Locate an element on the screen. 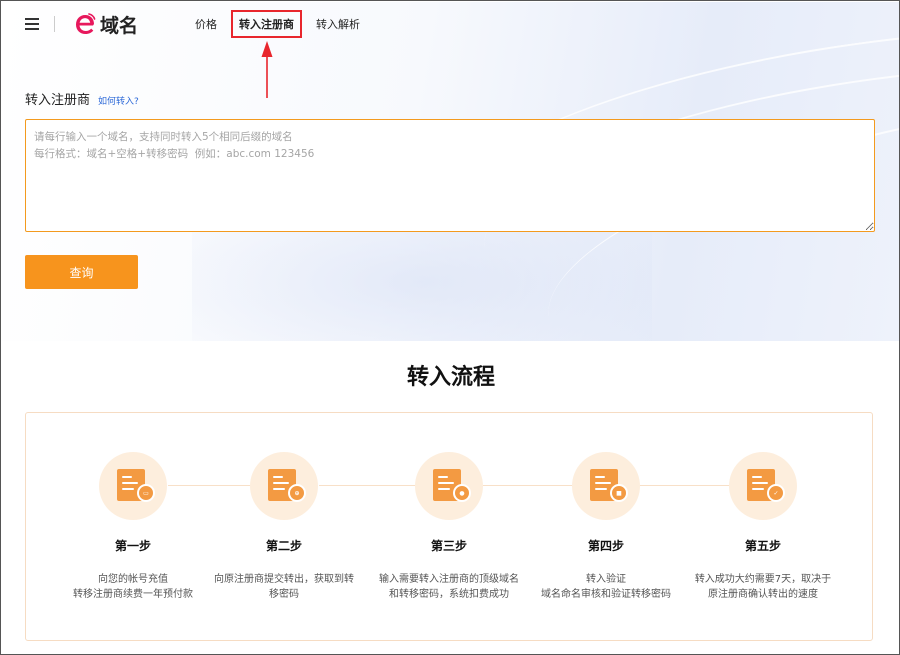 The height and width of the screenshot is (655, 900). nav-item-transfer-registrar: 转入注册商 is located at coordinates (266, 24).